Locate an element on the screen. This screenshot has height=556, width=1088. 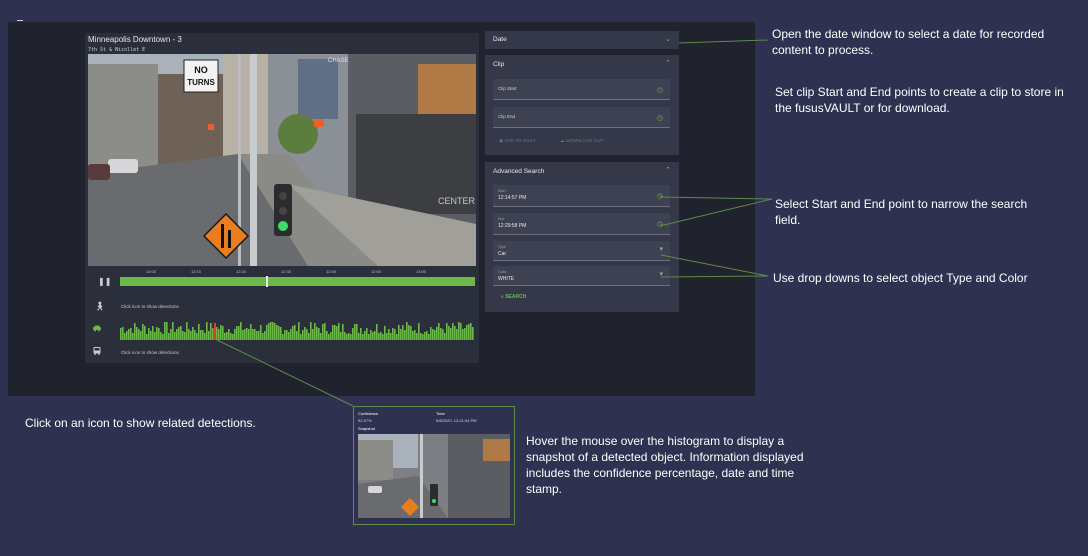
timeline-scrubber is located at coordinates (297, 281).